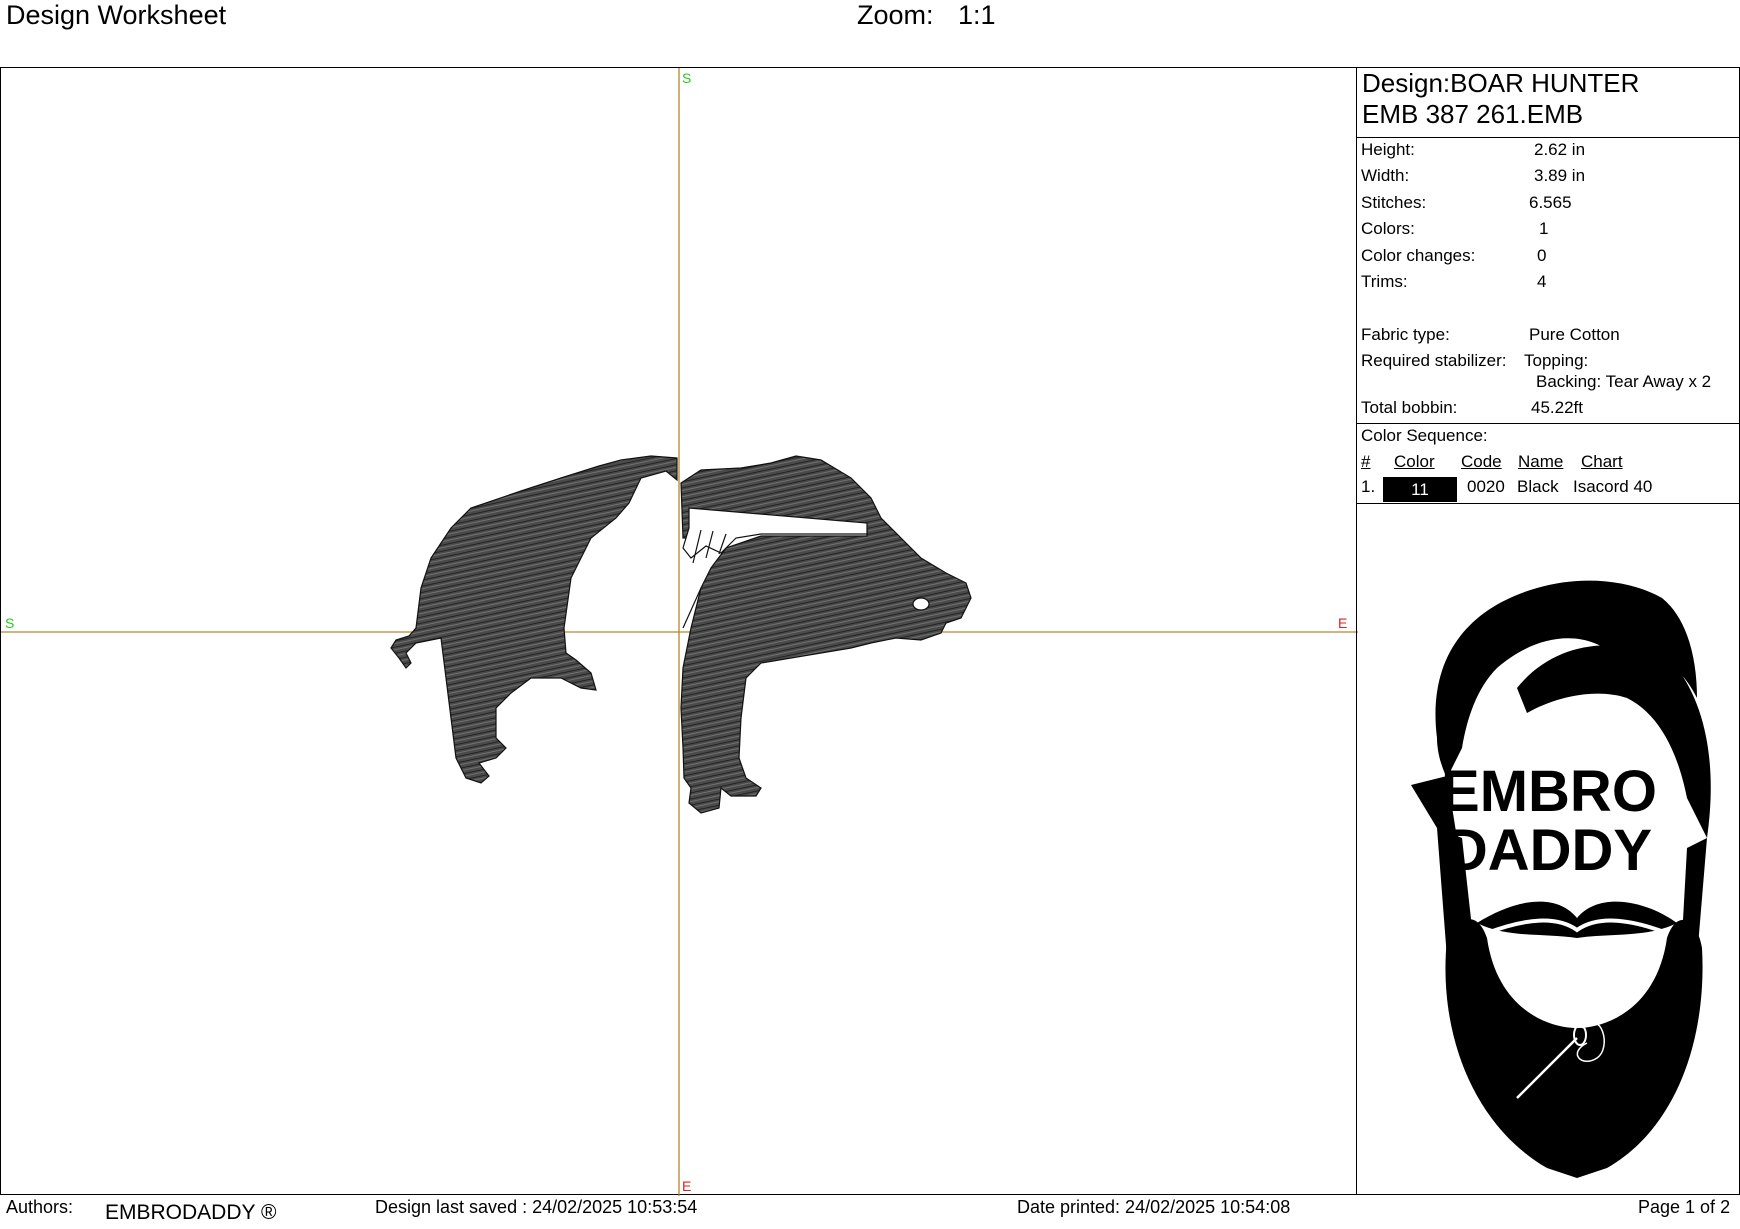  I want to click on last-saved: Design last saved : 24/02/2025 10:53:54, so click(536, 1207).